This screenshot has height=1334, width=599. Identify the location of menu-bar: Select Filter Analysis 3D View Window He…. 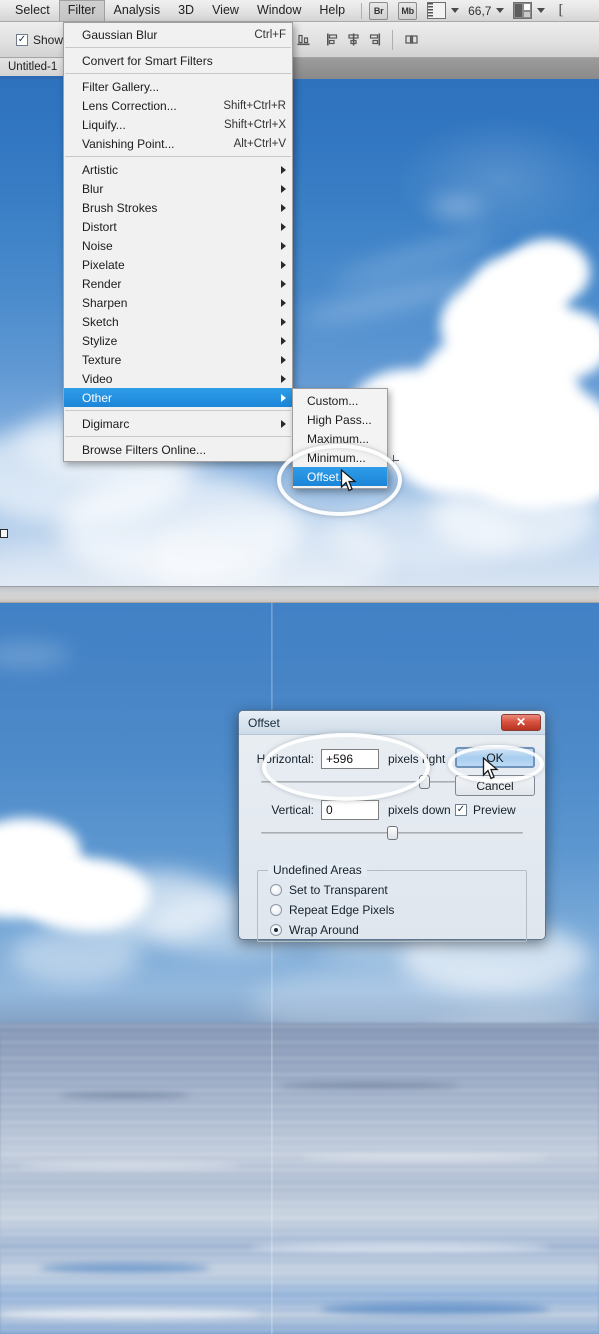
(299, 11).